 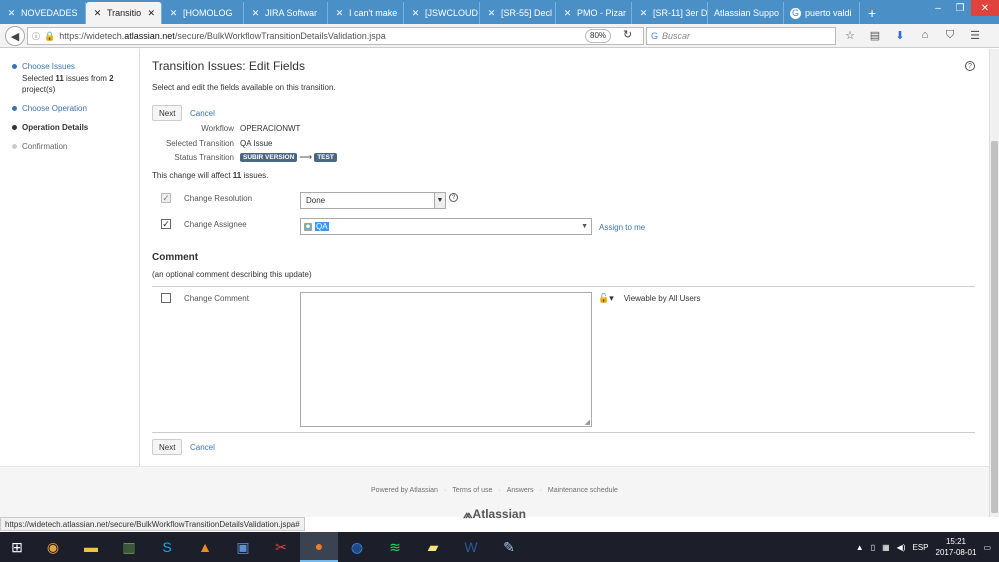 What do you see at coordinates (873, 547) in the screenshot?
I see `battery-icon: ▯` at bounding box center [873, 547].